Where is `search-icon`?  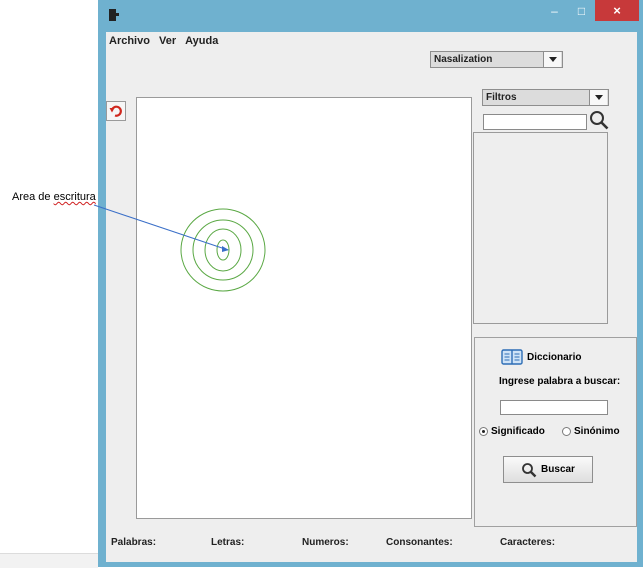 search-icon is located at coordinates (599, 120).